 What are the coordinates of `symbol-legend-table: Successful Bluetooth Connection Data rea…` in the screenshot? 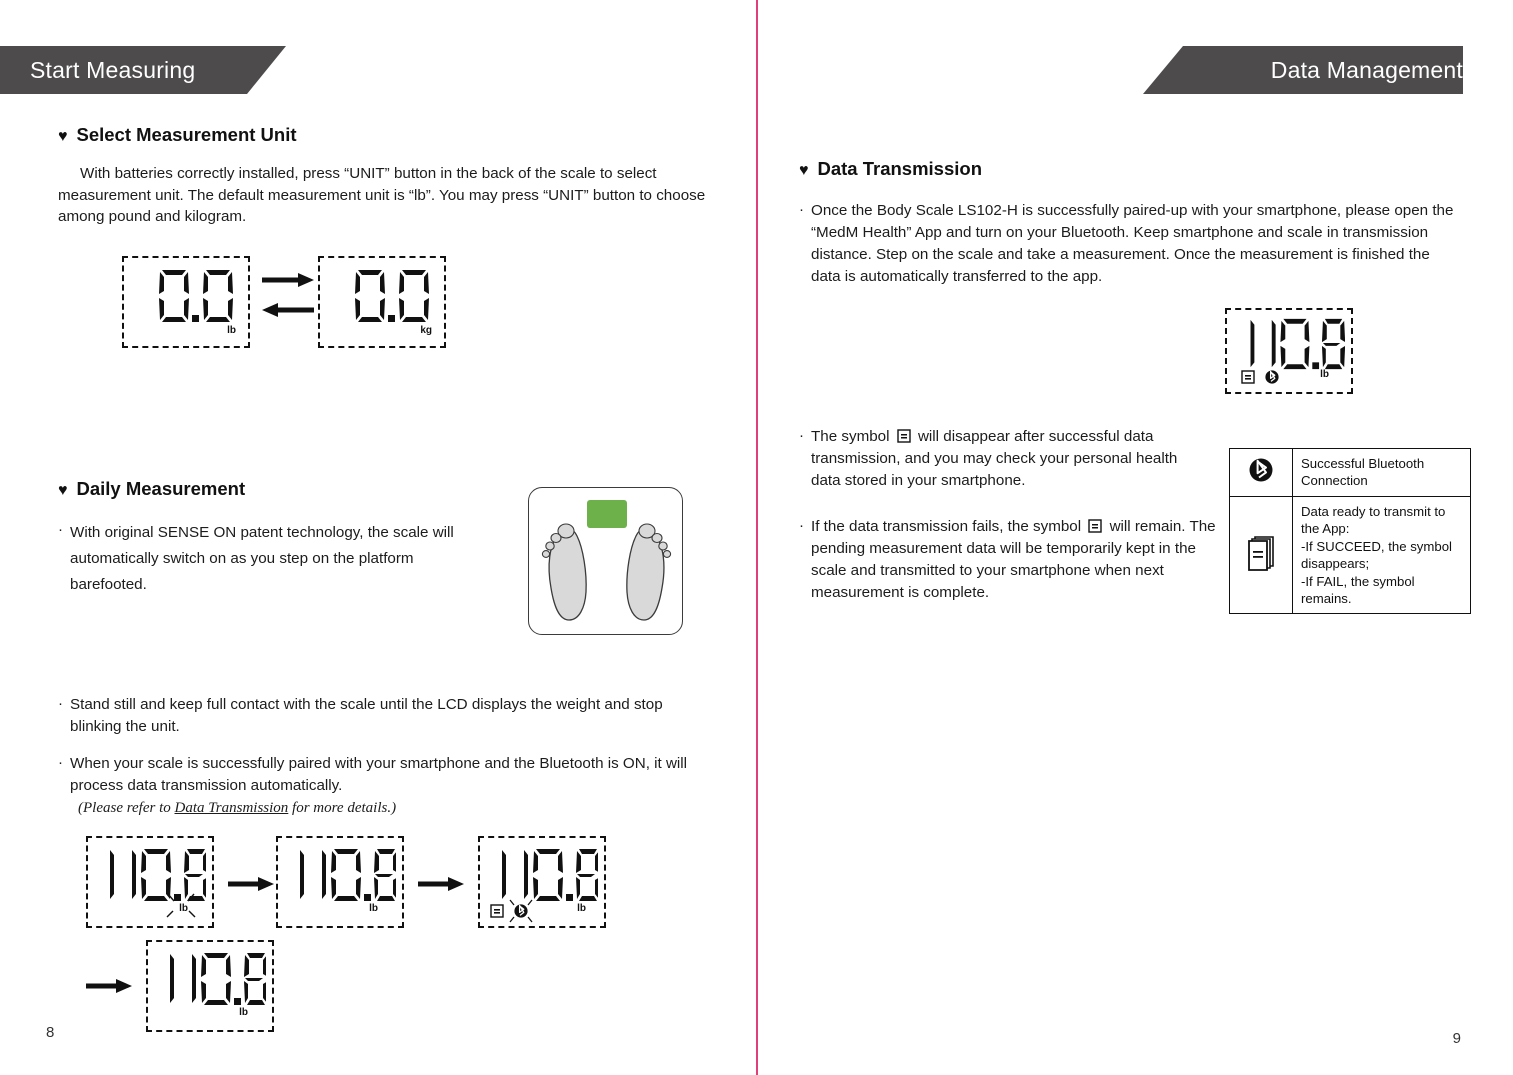 It's located at (1350, 531).